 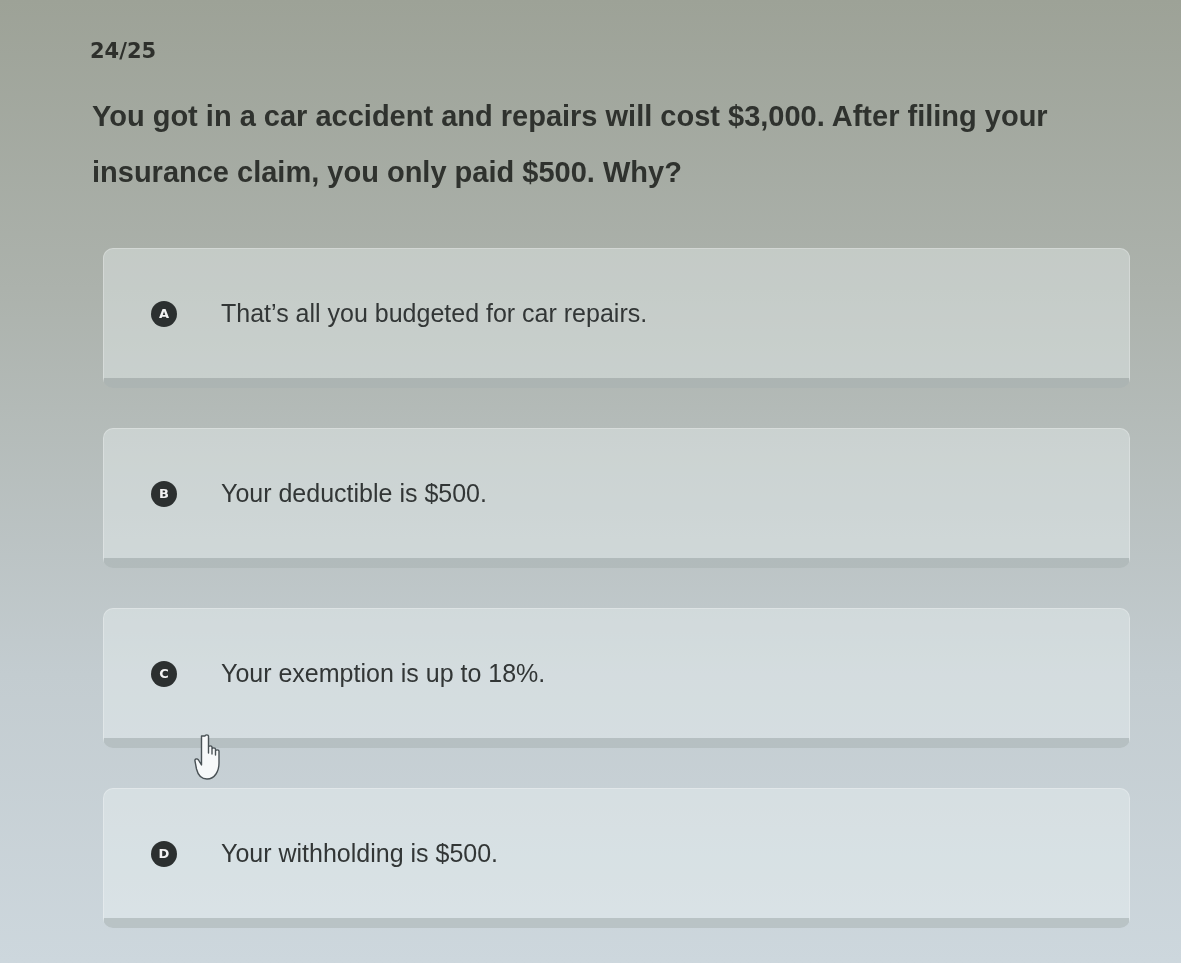 I want to click on option-letter: A, so click(x=164, y=313).